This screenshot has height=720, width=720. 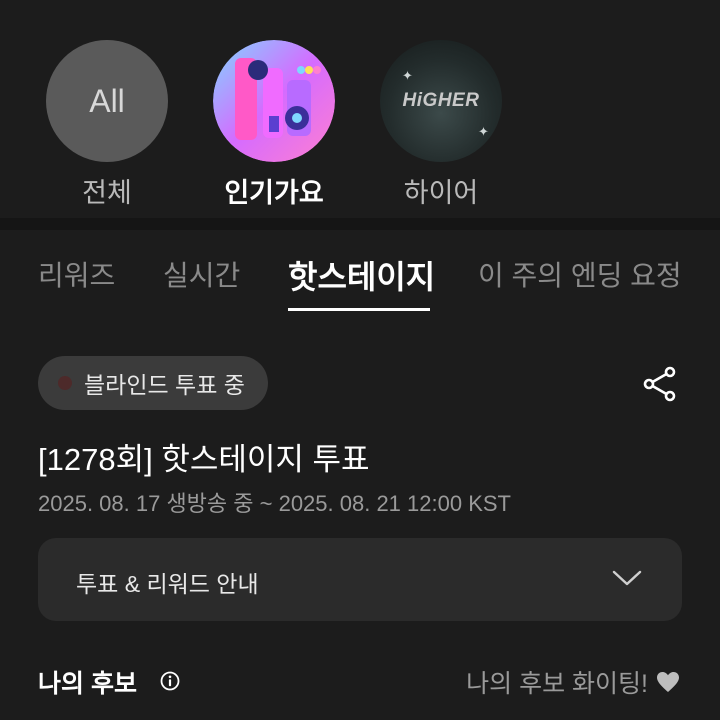 I want to click on program-avatar-higher: ✦ ✦ HiGHER, so click(x=441, y=101).